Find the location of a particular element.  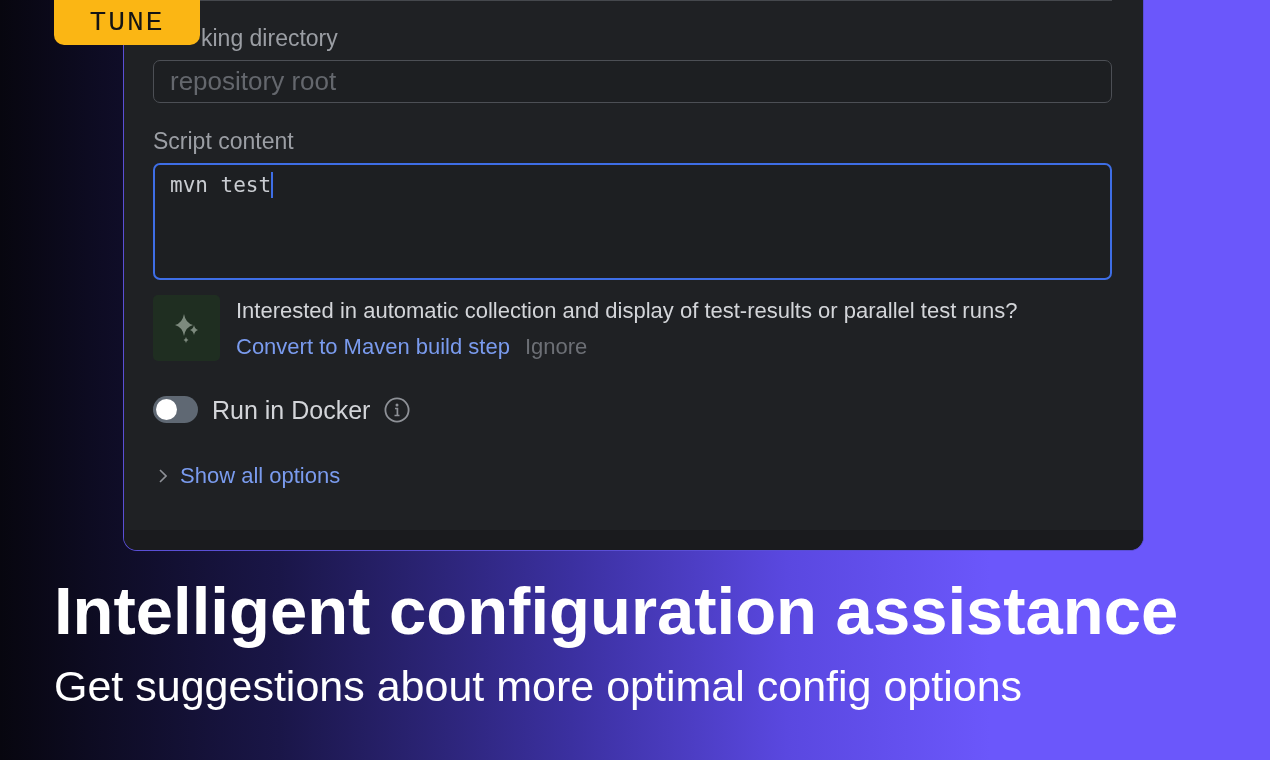

subheadline: Get suggestions about more optimal config options is located at coordinates (538, 686).